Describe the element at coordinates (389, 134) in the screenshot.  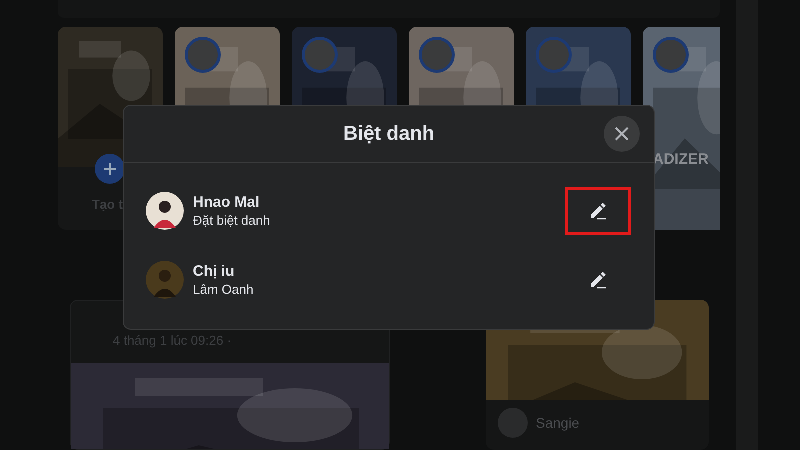
I see `dialog-title: Biệt danh` at that location.